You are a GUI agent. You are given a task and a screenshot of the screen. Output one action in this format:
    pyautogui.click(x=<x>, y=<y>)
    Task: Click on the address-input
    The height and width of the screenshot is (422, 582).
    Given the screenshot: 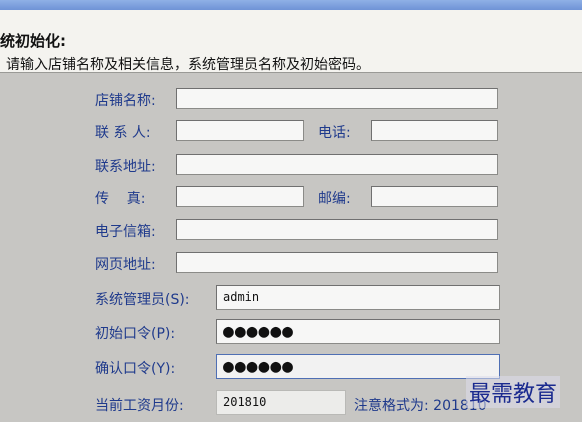 What is the action you would take?
    pyautogui.click(x=337, y=164)
    